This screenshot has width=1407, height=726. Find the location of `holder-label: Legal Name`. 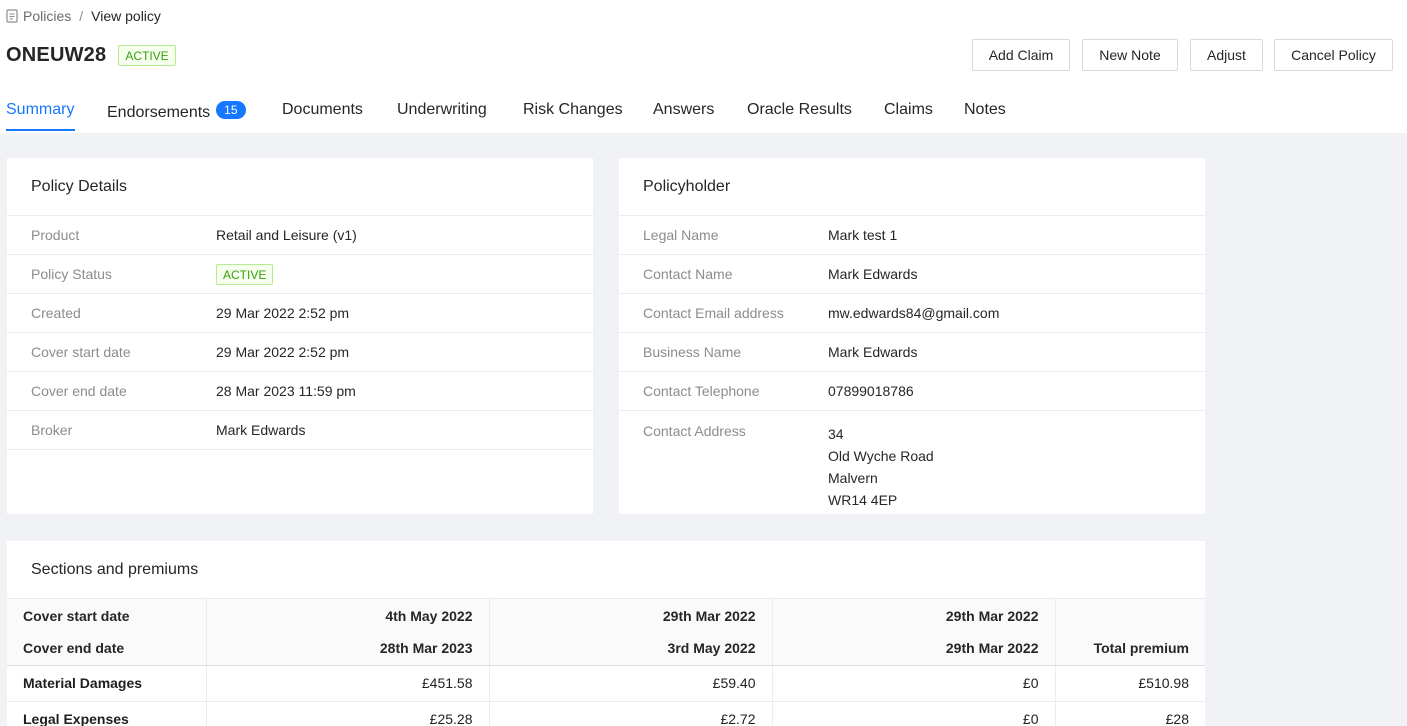

holder-label: Legal Name is located at coordinates (681, 235).